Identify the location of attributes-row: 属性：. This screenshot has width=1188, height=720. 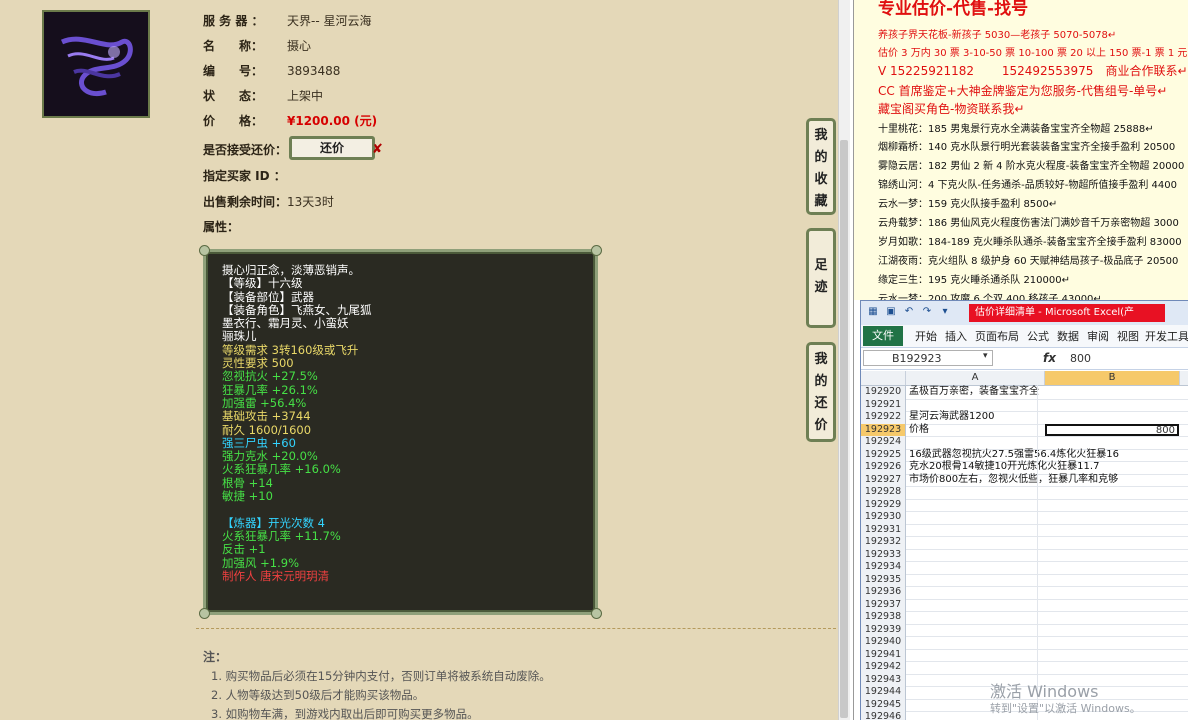
(245, 227).